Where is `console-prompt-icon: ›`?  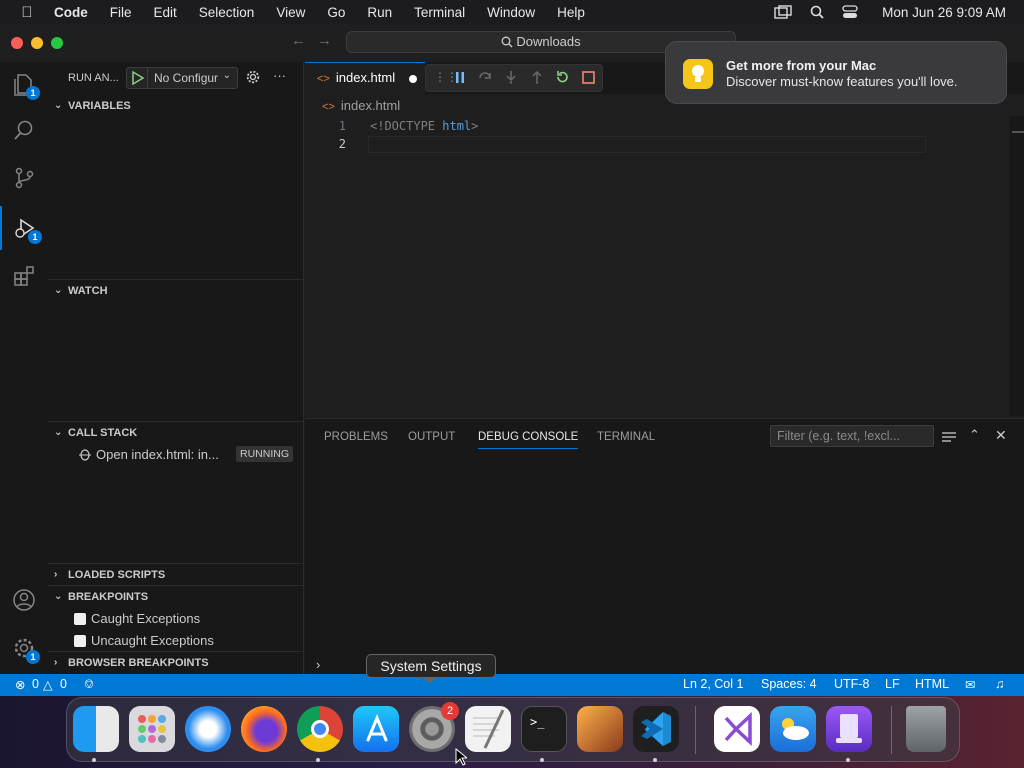
console-prompt-icon: › is located at coordinates (318, 664).